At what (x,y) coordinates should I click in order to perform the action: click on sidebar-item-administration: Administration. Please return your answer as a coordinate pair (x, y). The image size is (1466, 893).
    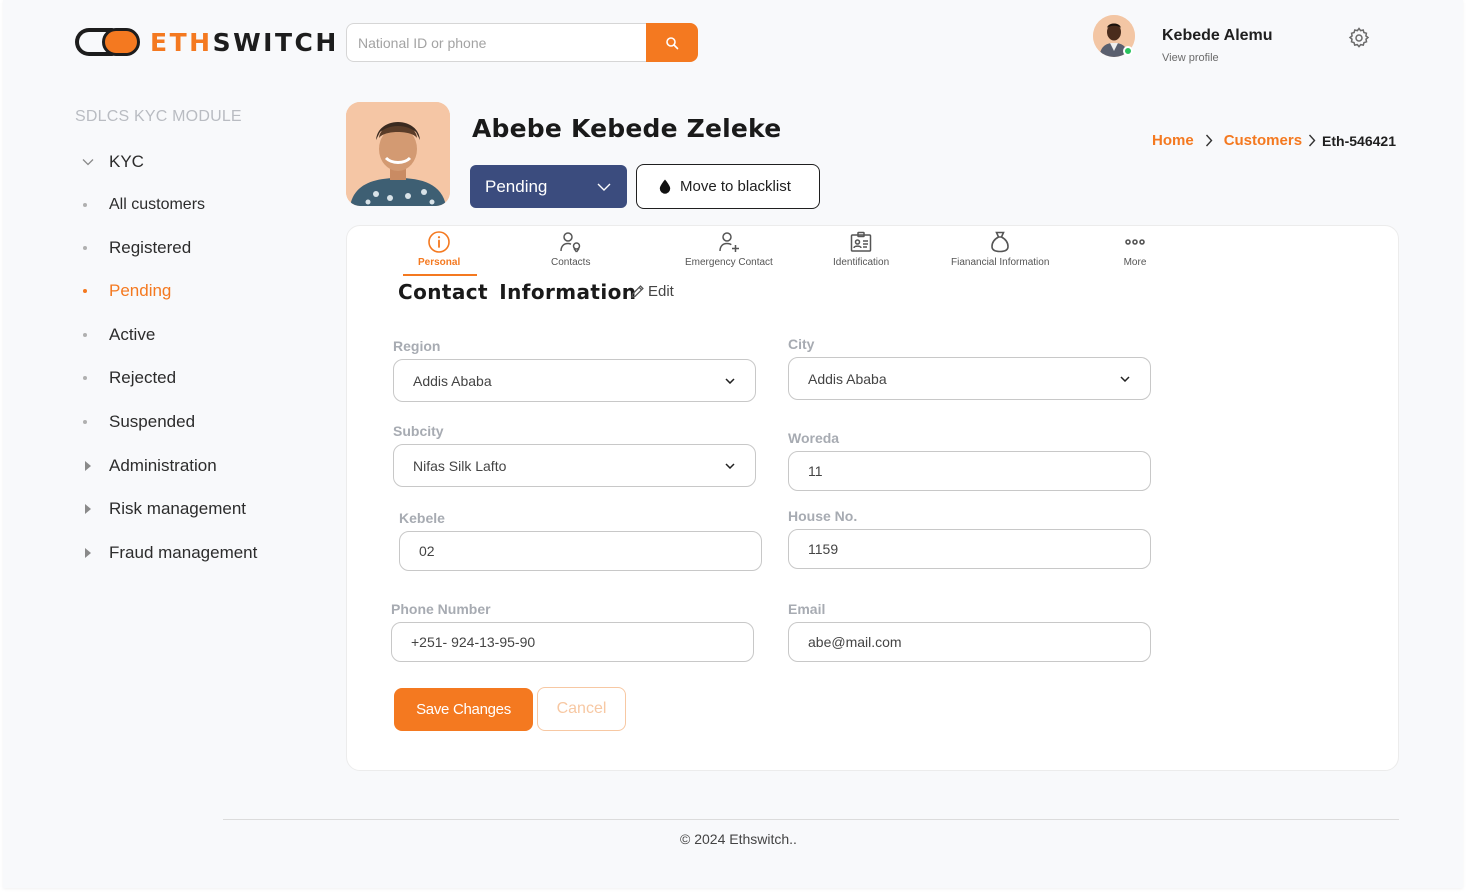
    Looking at the image, I should click on (195, 466).